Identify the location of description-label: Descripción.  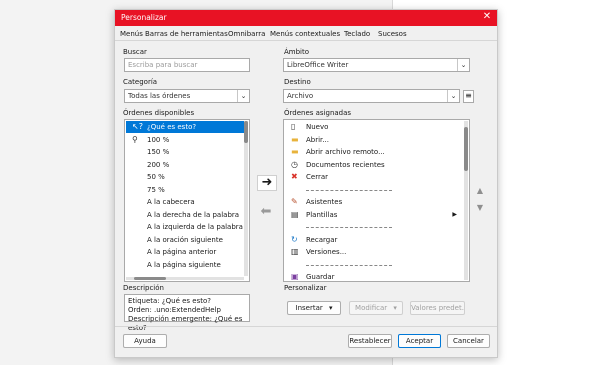
(143, 288).